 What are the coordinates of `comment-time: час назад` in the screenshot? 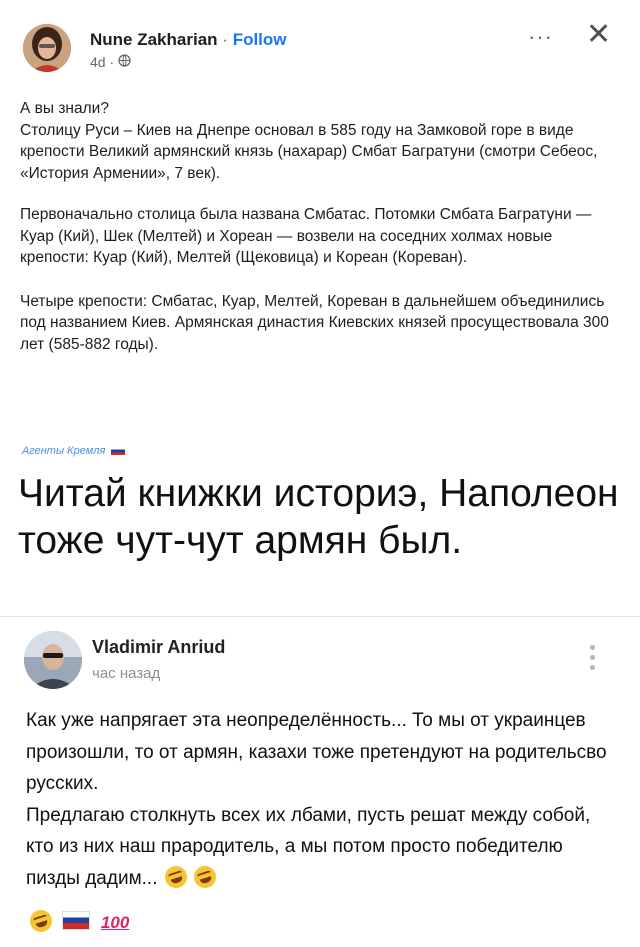 It's located at (126, 673).